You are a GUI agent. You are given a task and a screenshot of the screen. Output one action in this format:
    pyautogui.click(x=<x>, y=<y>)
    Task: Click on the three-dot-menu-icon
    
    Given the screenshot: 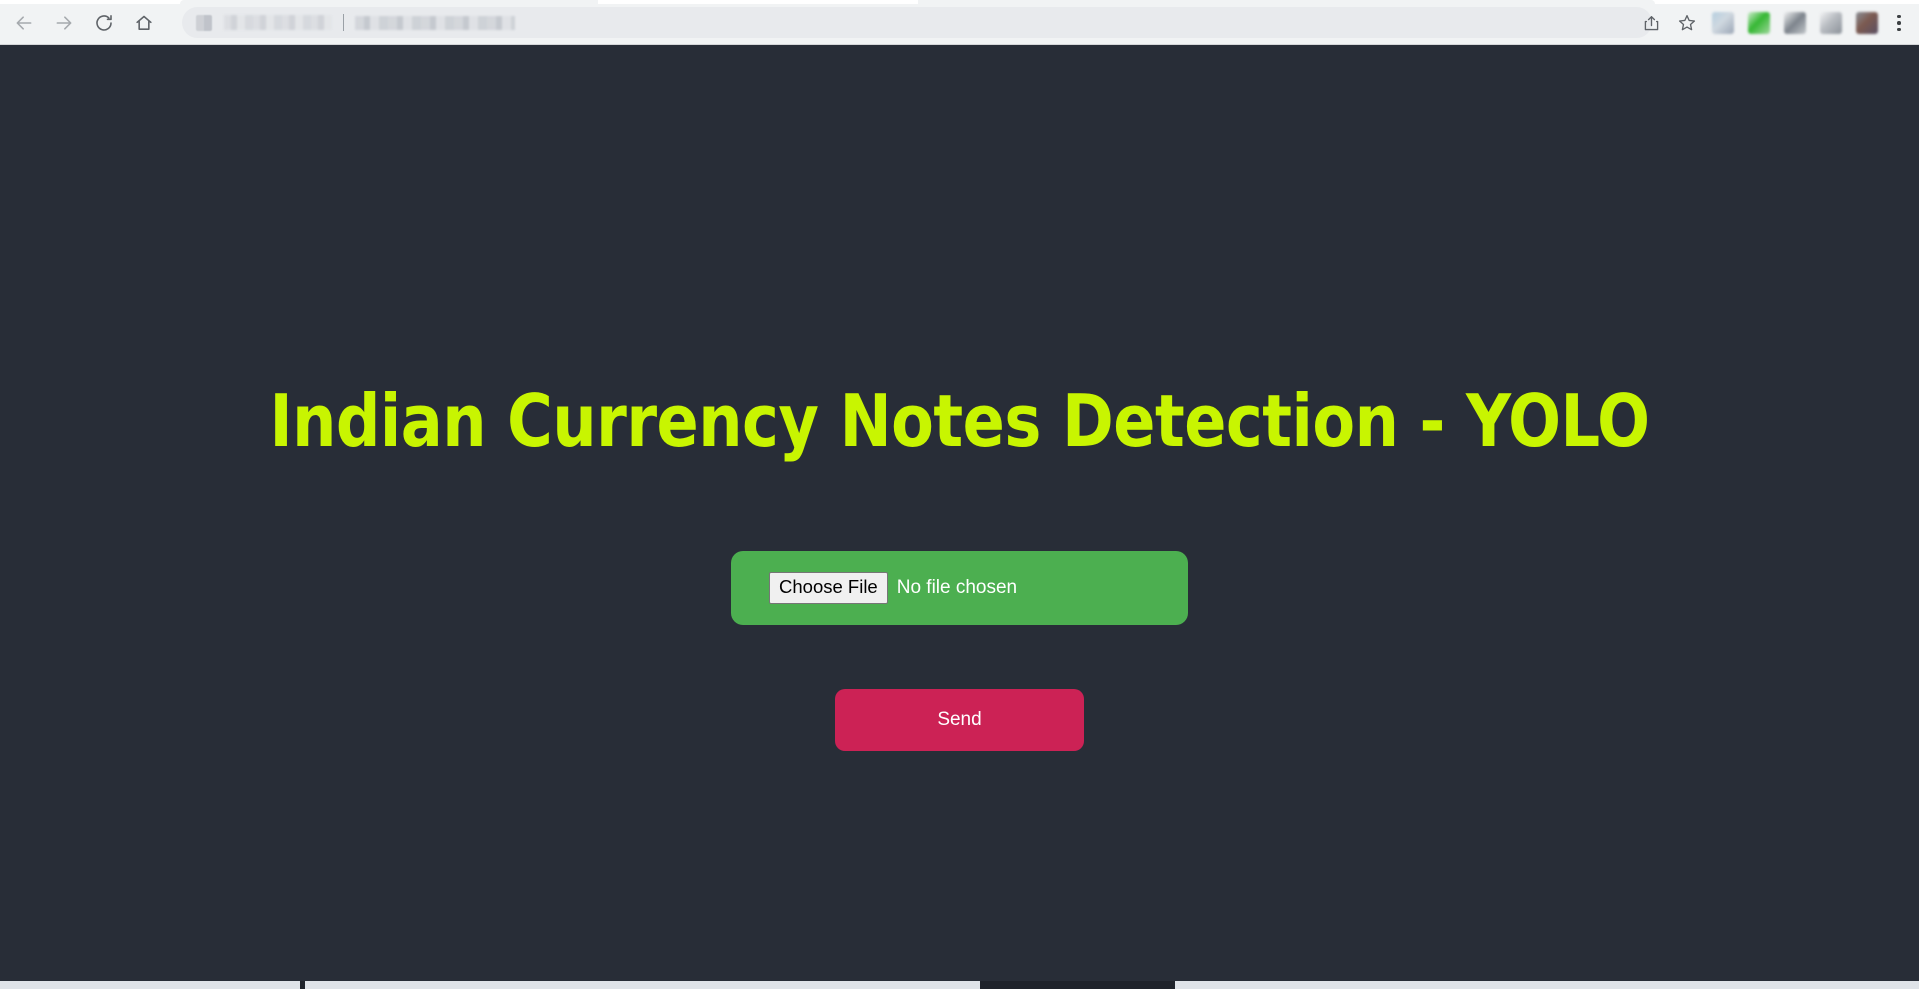 What is the action you would take?
    pyautogui.click(x=1899, y=23)
    